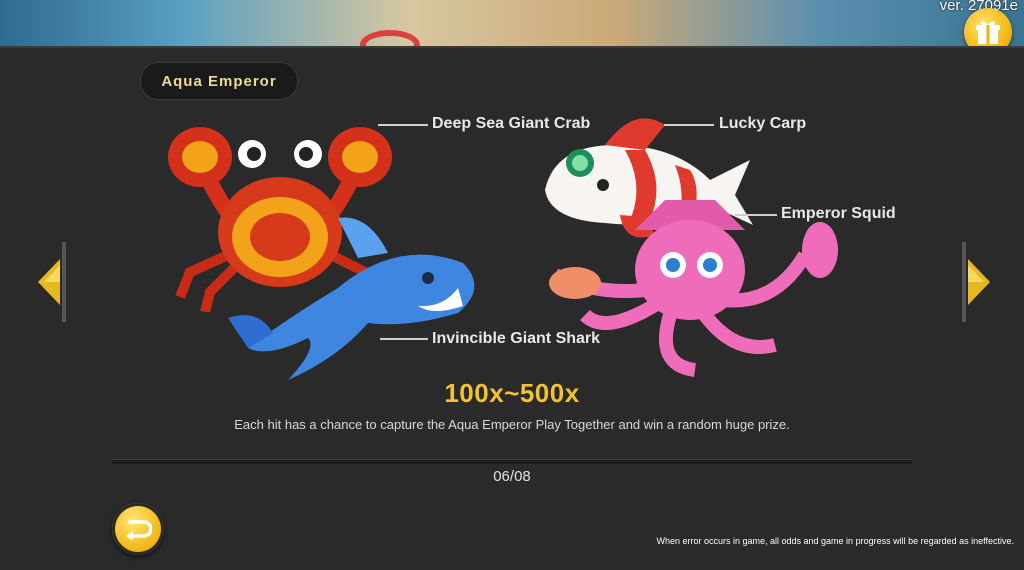 This screenshot has height=570, width=1024. What do you see at coordinates (516, 338) in the screenshot?
I see `shark-label: Invincible Giant Shark` at bounding box center [516, 338].